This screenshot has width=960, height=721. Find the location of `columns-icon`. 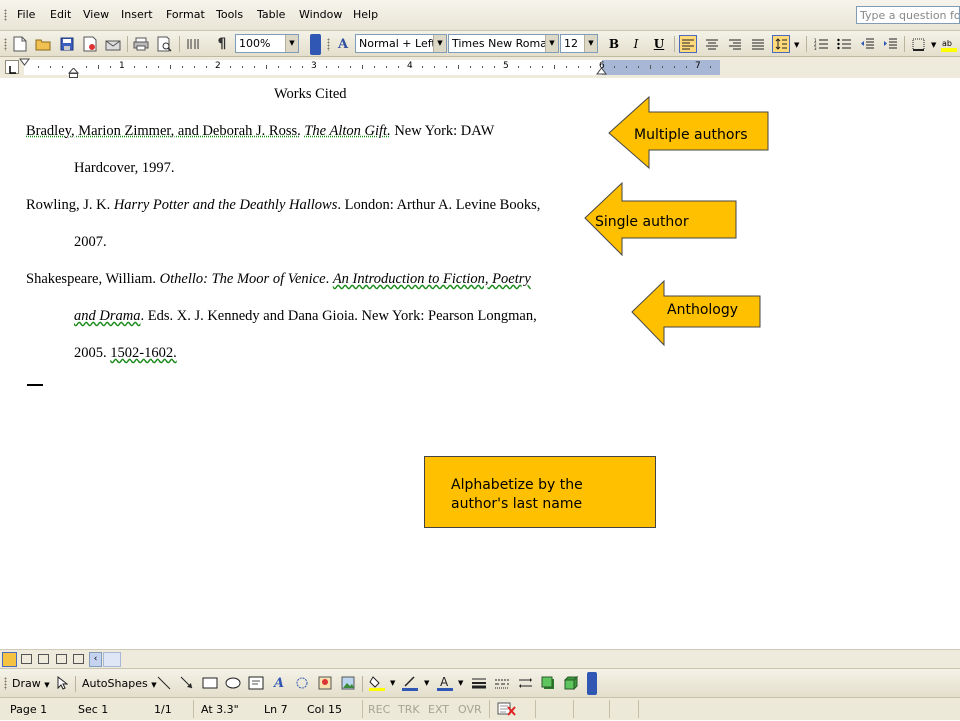

columns-icon is located at coordinates (193, 44).